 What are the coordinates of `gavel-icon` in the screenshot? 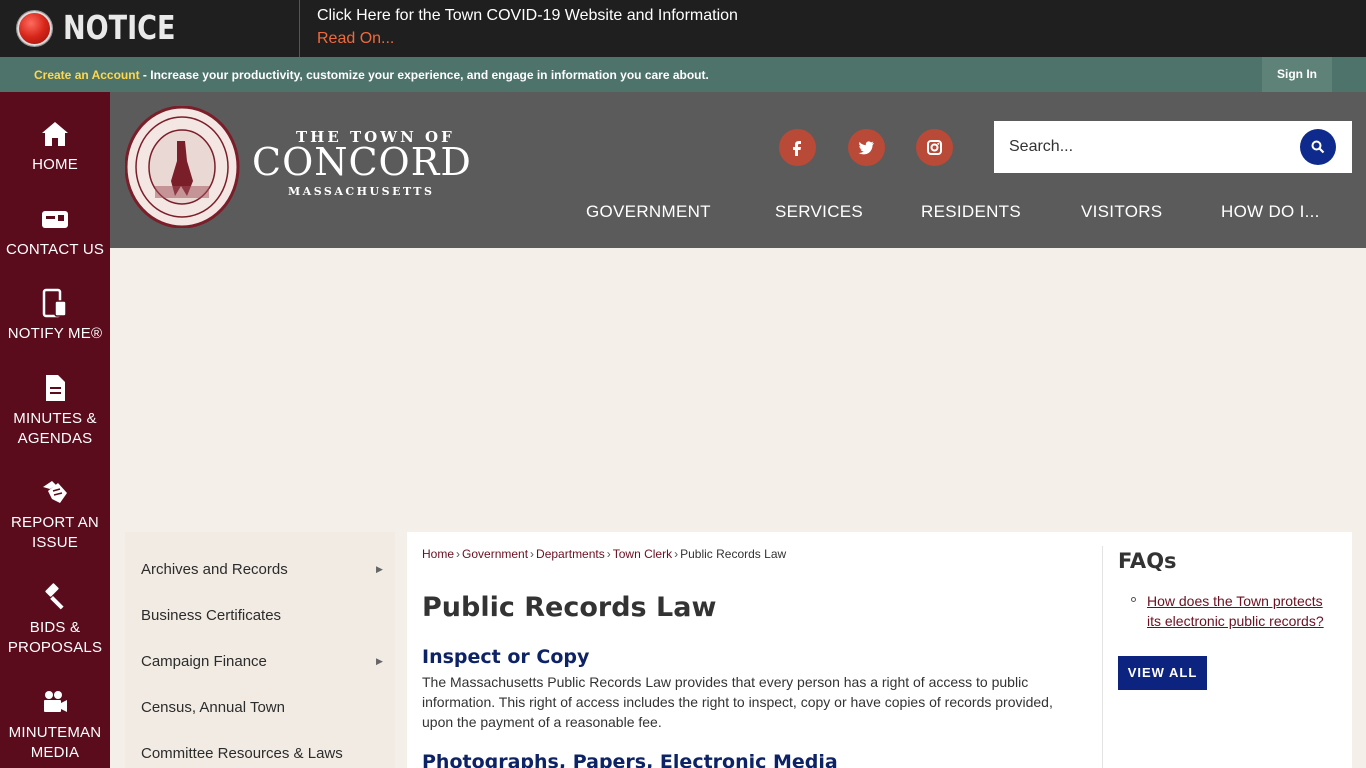 It's located at (54, 596).